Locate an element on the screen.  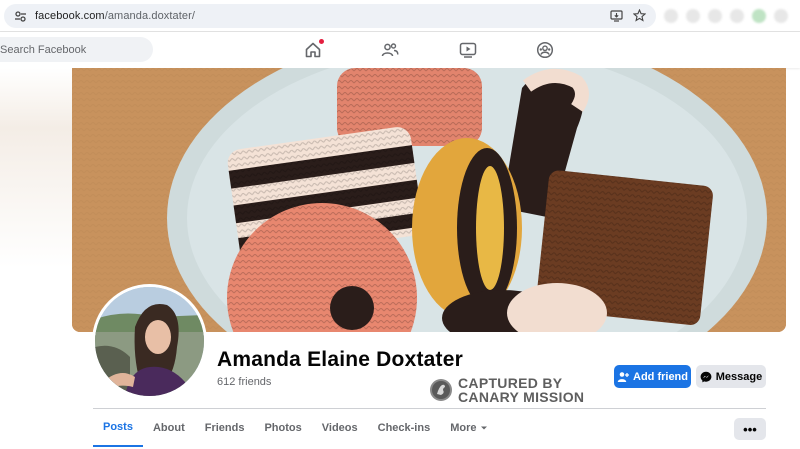
messenger-icon is located at coordinates (706, 376).